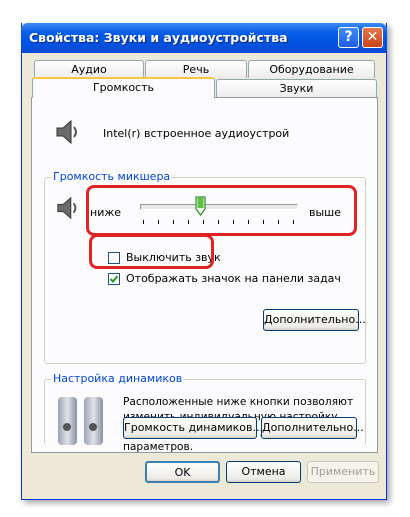 The image size is (410, 517). What do you see at coordinates (67, 427) in the screenshot?
I see `left-speaker-cone` at bounding box center [67, 427].